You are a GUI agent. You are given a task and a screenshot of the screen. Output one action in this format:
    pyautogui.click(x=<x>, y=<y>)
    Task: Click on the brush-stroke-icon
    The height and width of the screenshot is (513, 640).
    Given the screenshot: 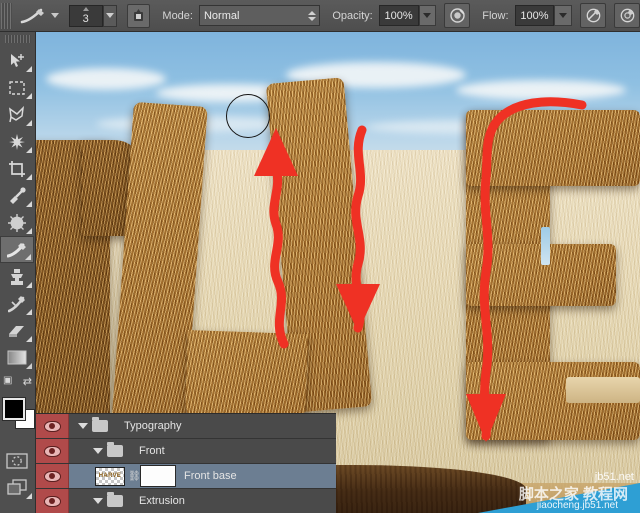 What is the action you would take?
    pyautogui.click(x=32, y=15)
    